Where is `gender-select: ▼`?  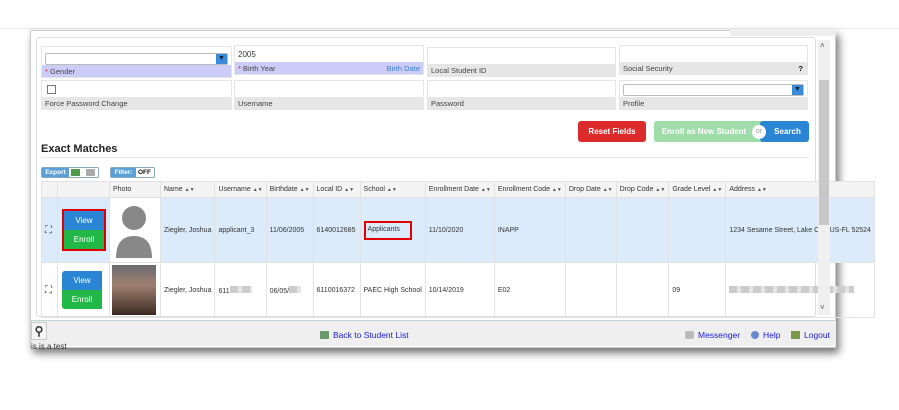 gender-select: ▼ is located at coordinates (136, 59).